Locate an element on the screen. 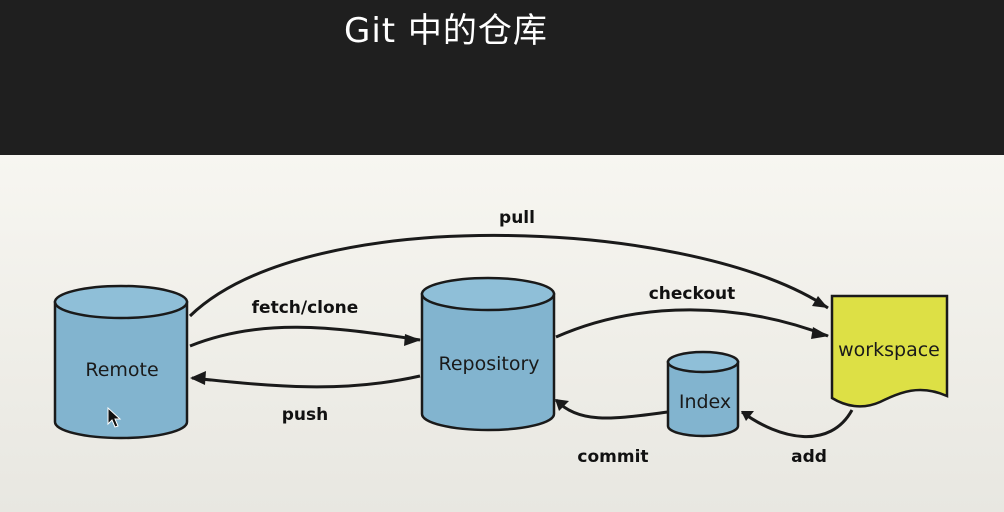 Image resolution: width=1004 pixels, height=512 pixels. fetch-clone-label: fetch/clone is located at coordinates (305, 308).